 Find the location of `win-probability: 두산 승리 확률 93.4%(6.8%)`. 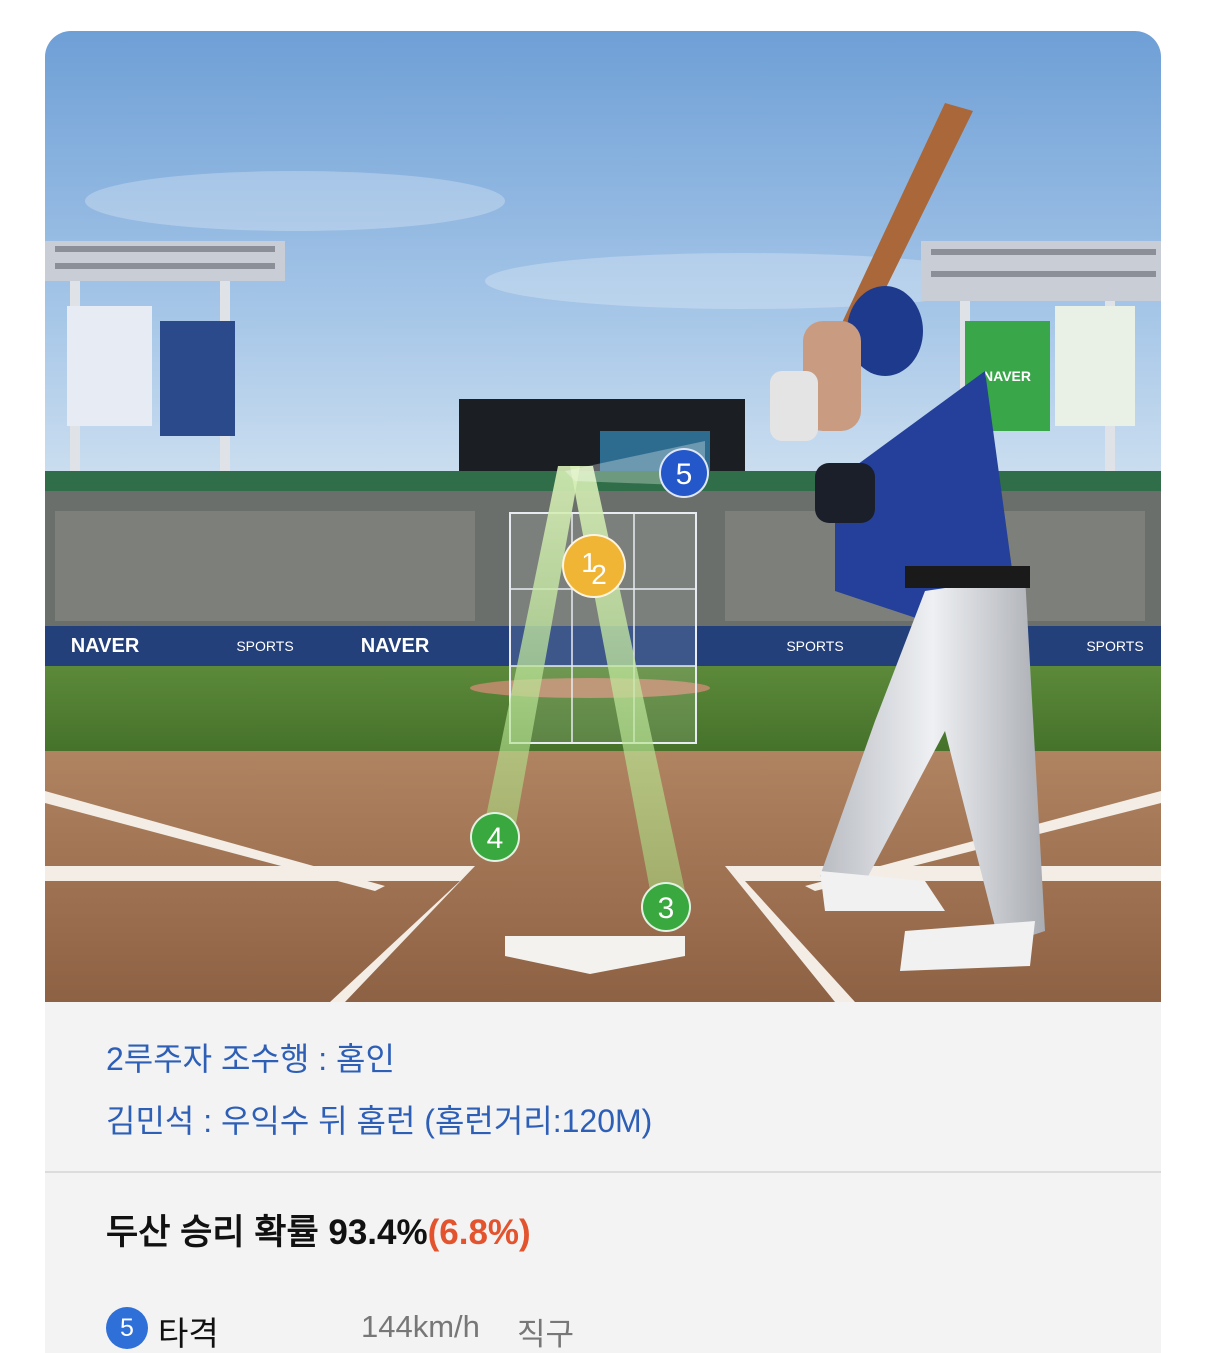

win-probability: 두산 승리 확률 93.4%(6.8%) is located at coordinates (318, 1229).